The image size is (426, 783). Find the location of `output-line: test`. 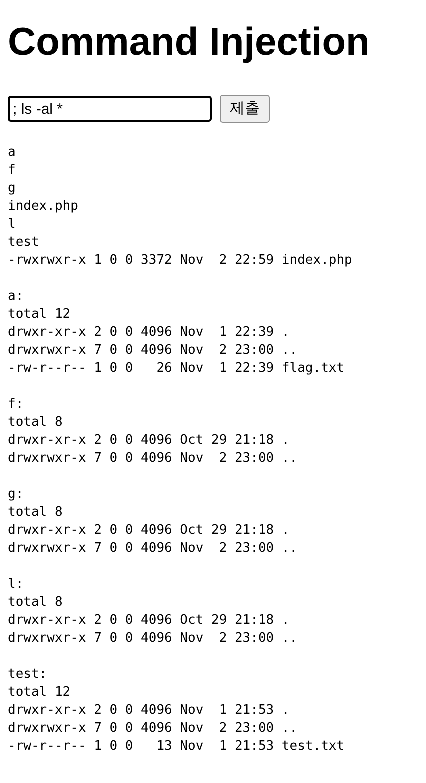

output-line: test is located at coordinates (24, 243).